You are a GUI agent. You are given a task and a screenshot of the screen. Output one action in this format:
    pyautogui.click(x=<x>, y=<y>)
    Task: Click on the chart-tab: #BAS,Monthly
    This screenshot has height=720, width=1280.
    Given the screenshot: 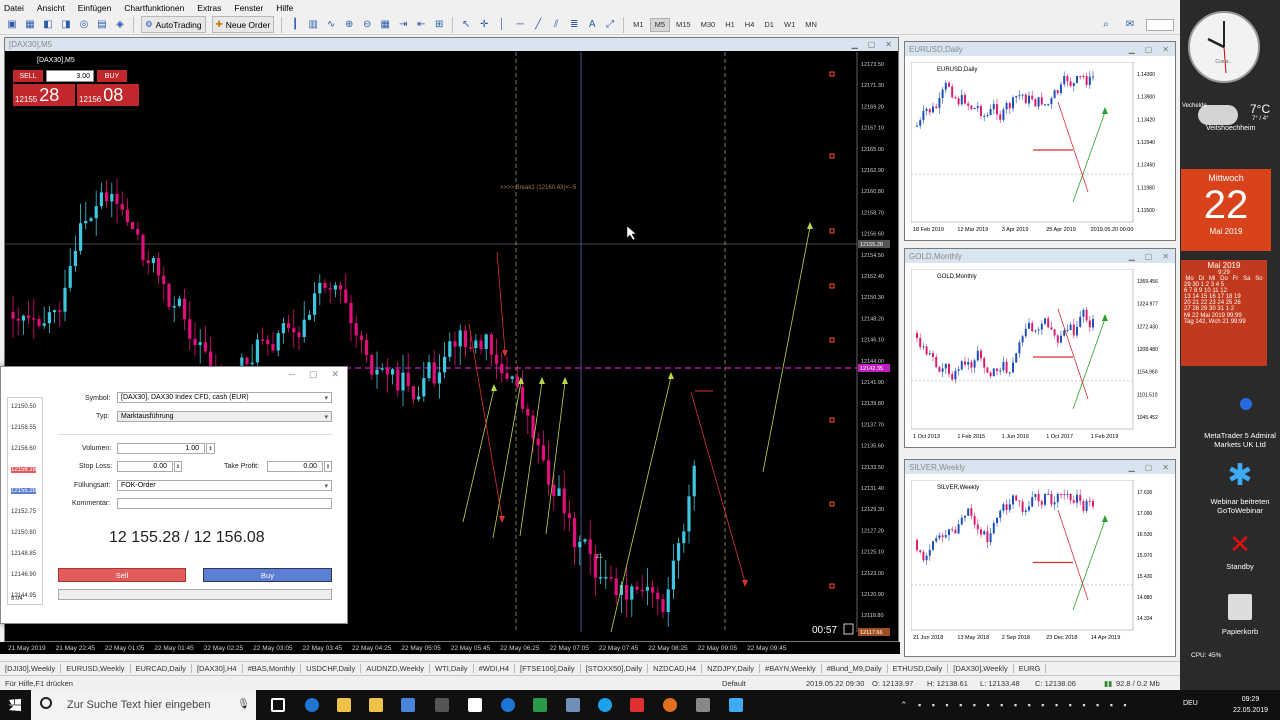 What is the action you would take?
    pyautogui.click(x=272, y=668)
    